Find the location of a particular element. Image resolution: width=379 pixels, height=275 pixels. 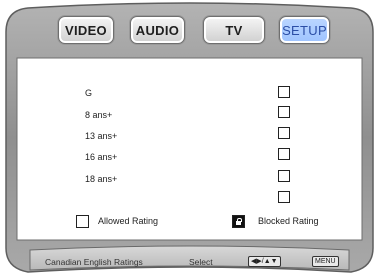

blocked-rating-lock-icon is located at coordinates (238, 221).